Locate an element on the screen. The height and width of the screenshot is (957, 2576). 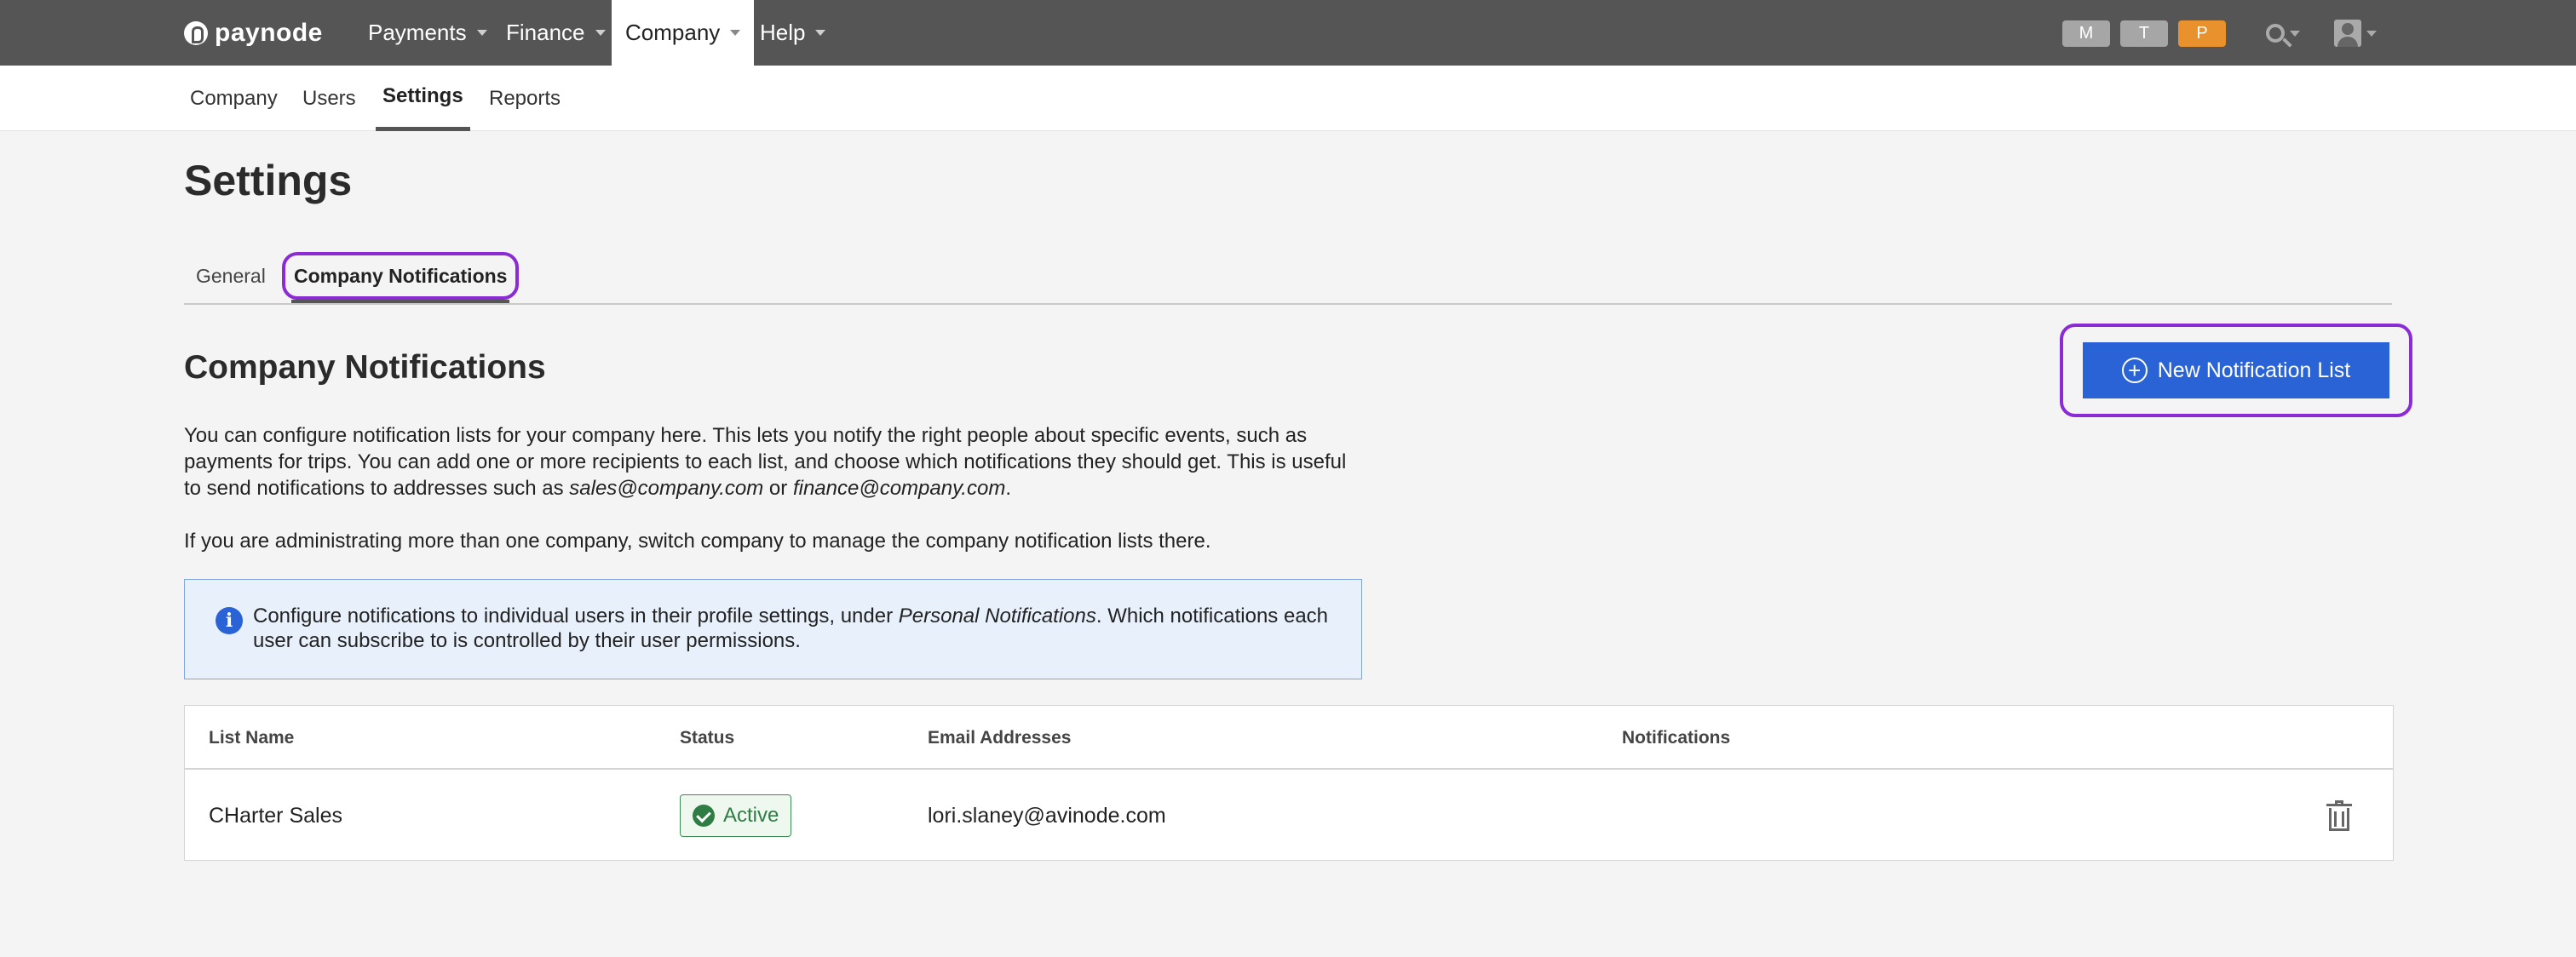
subnav-reports: Reports is located at coordinates (524, 98).